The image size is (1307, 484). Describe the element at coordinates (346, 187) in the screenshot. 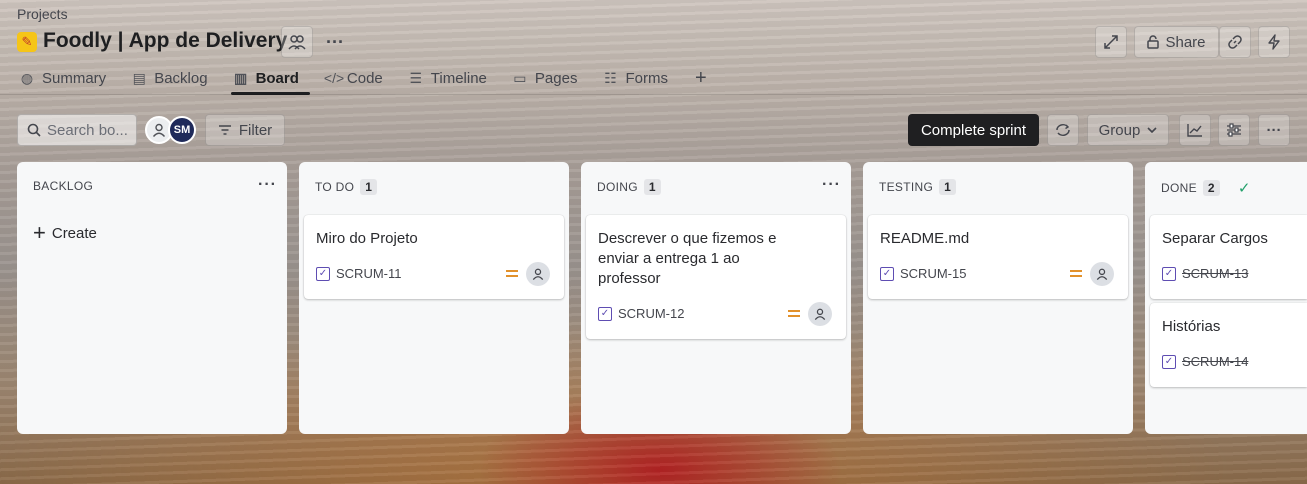

I see `column-header: TO DO 1` at that location.